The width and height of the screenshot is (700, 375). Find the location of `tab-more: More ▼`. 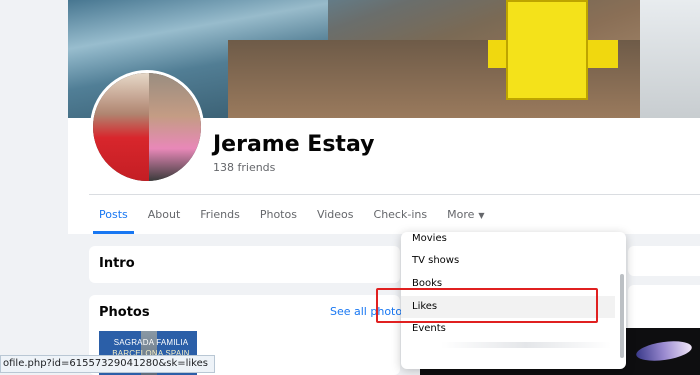

tab-more: More ▼ is located at coordinates (465, 215).